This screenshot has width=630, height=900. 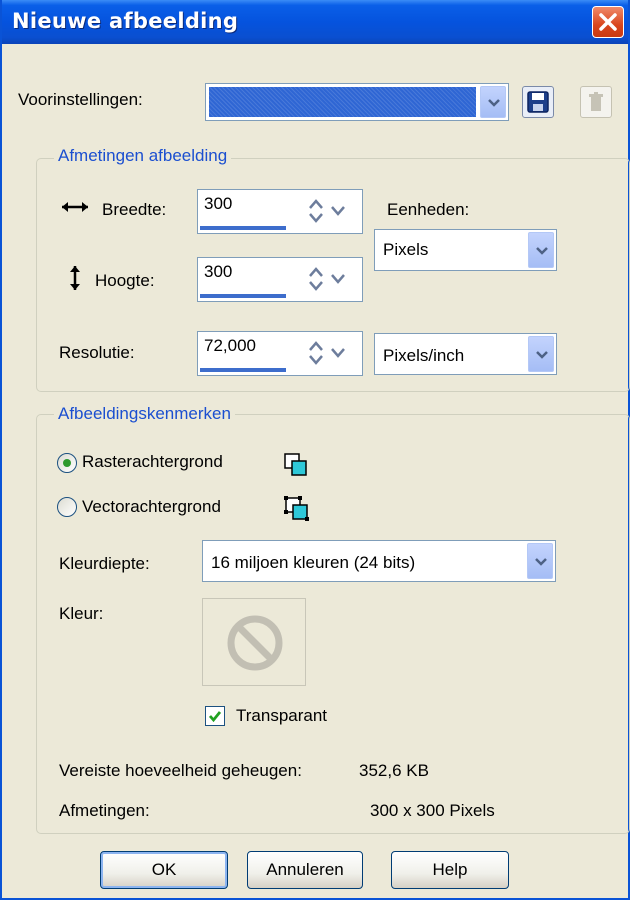 I want to click on vector-layer-icon, so click(x=296, y=508).